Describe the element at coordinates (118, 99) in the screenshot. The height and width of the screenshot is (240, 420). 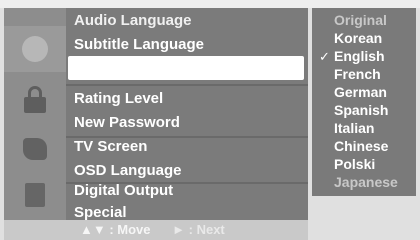
I see `menu-item-rating-level: Rating Level` at that location.